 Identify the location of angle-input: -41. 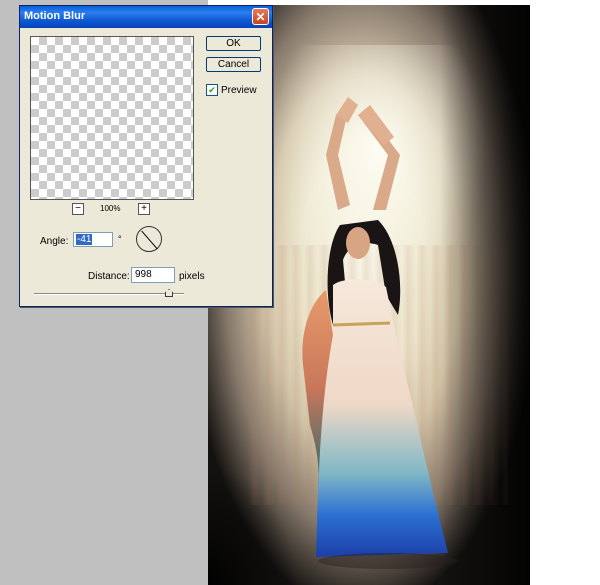
(93, 239).